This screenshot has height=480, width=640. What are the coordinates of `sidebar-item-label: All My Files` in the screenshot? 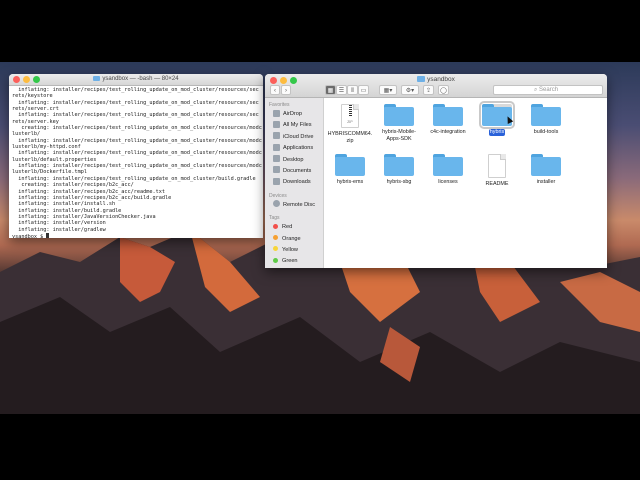 It's located at (297, 125).